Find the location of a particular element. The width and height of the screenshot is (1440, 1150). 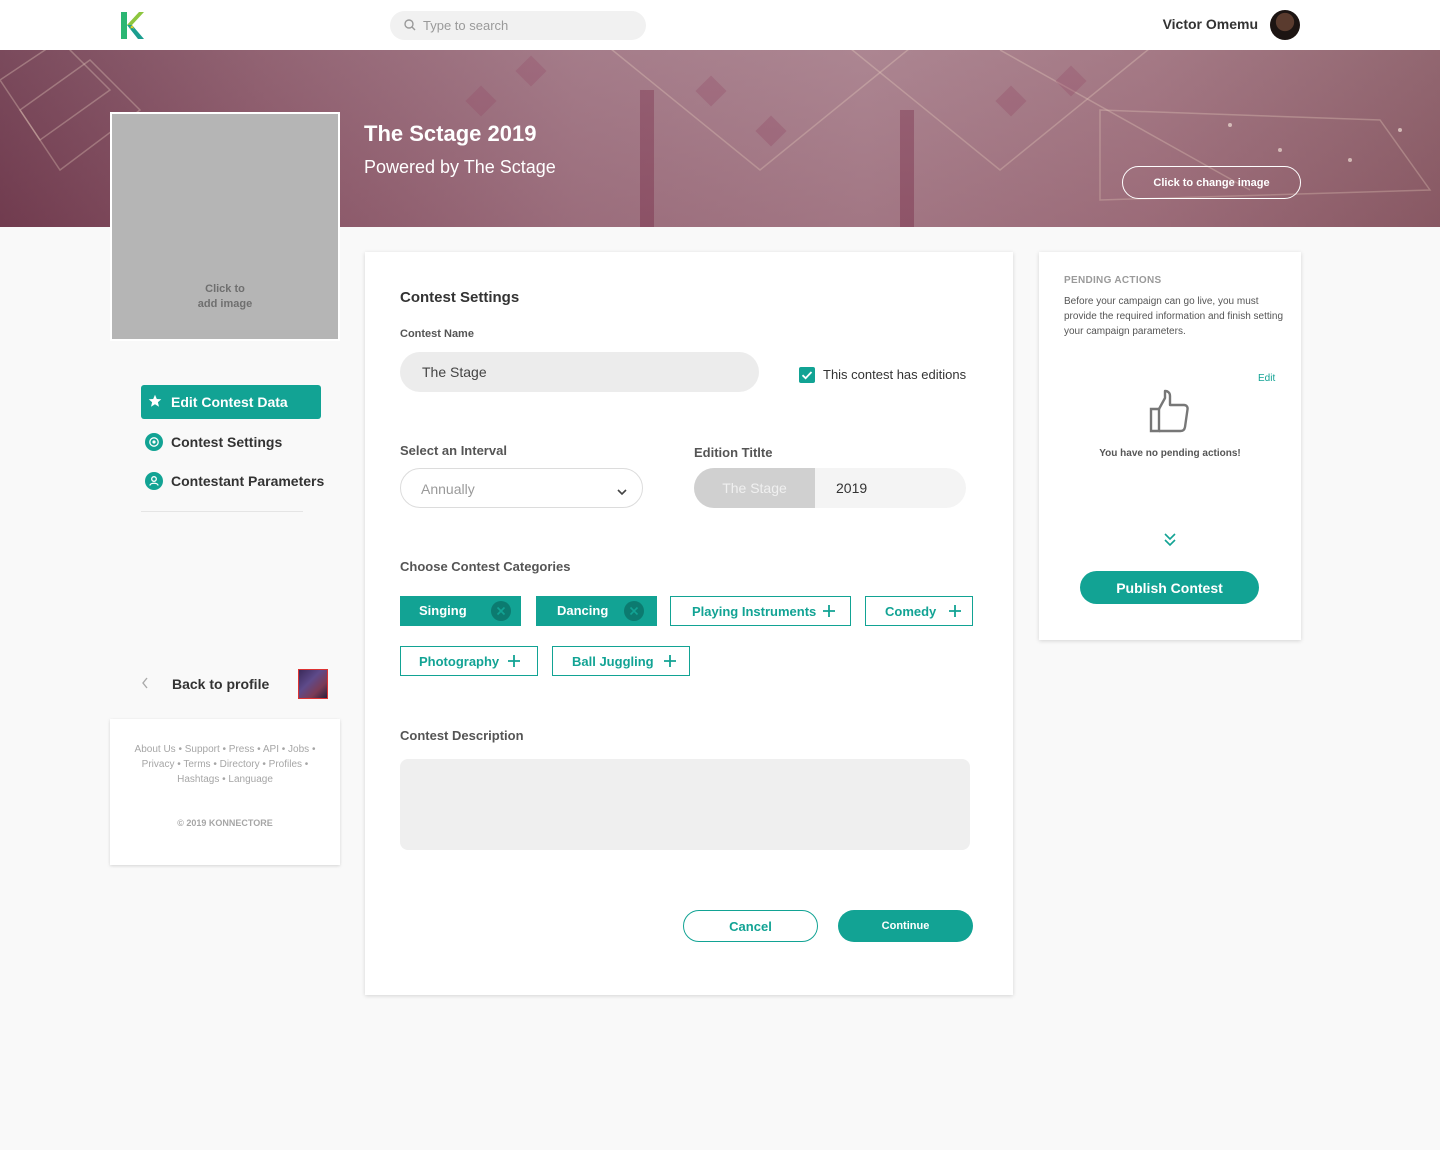

sidebar-item-label: Contest Settings is located at coordinates (227, 442).